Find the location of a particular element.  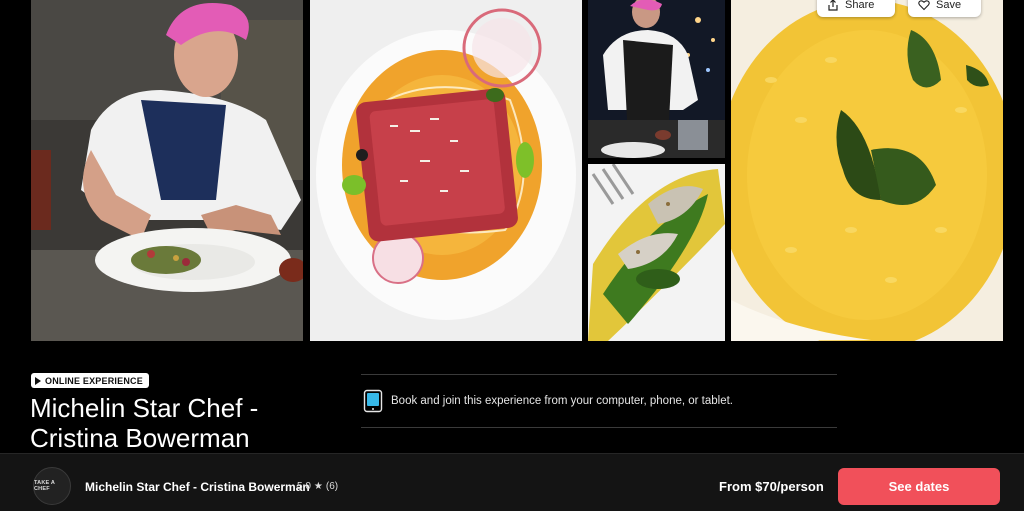

see-dates-button: See dates is located at coordinates (919, 486).